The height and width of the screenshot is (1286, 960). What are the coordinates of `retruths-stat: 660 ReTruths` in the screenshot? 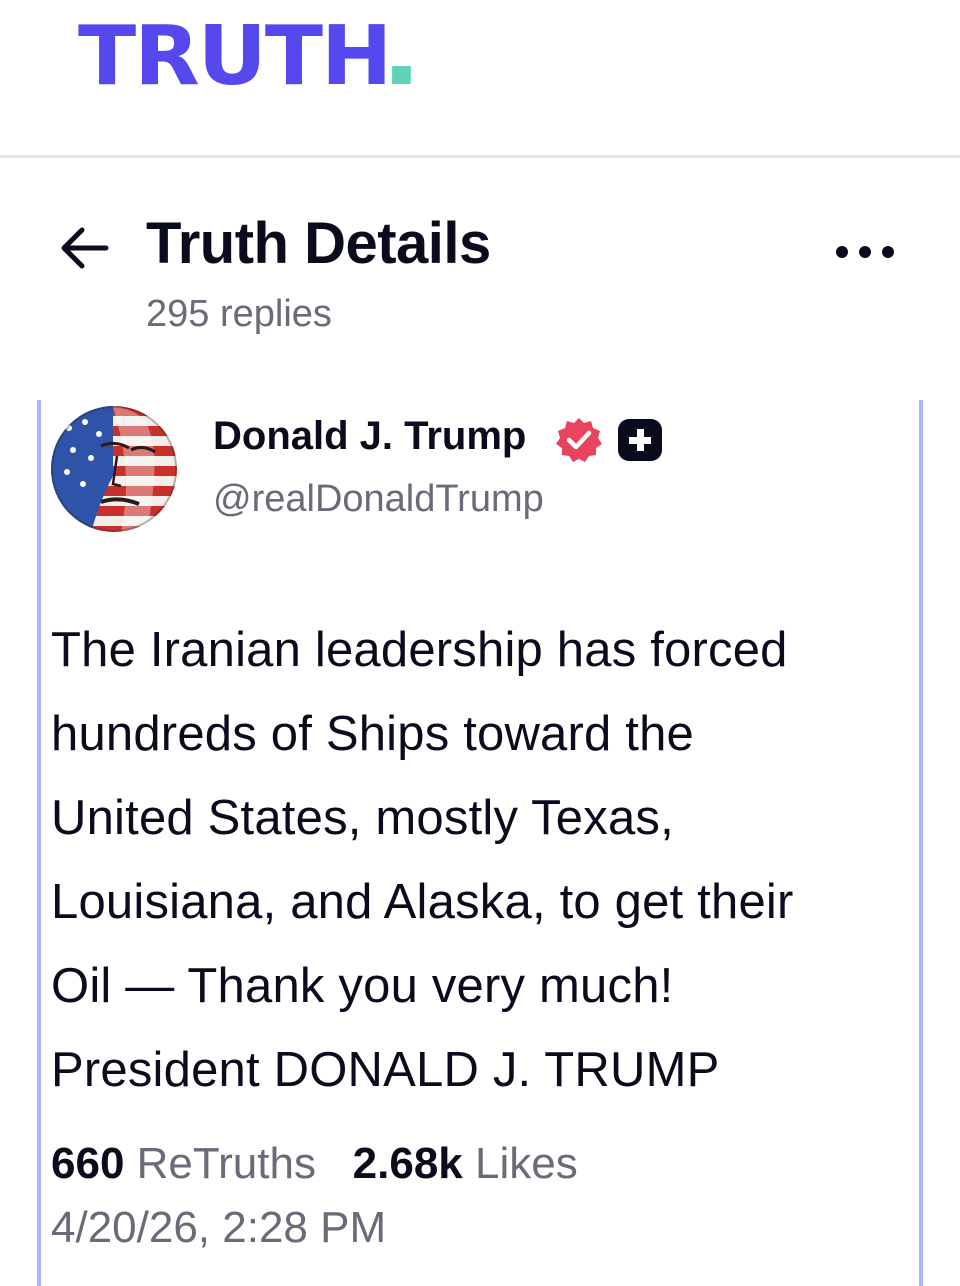 It's located at (183, 1163).